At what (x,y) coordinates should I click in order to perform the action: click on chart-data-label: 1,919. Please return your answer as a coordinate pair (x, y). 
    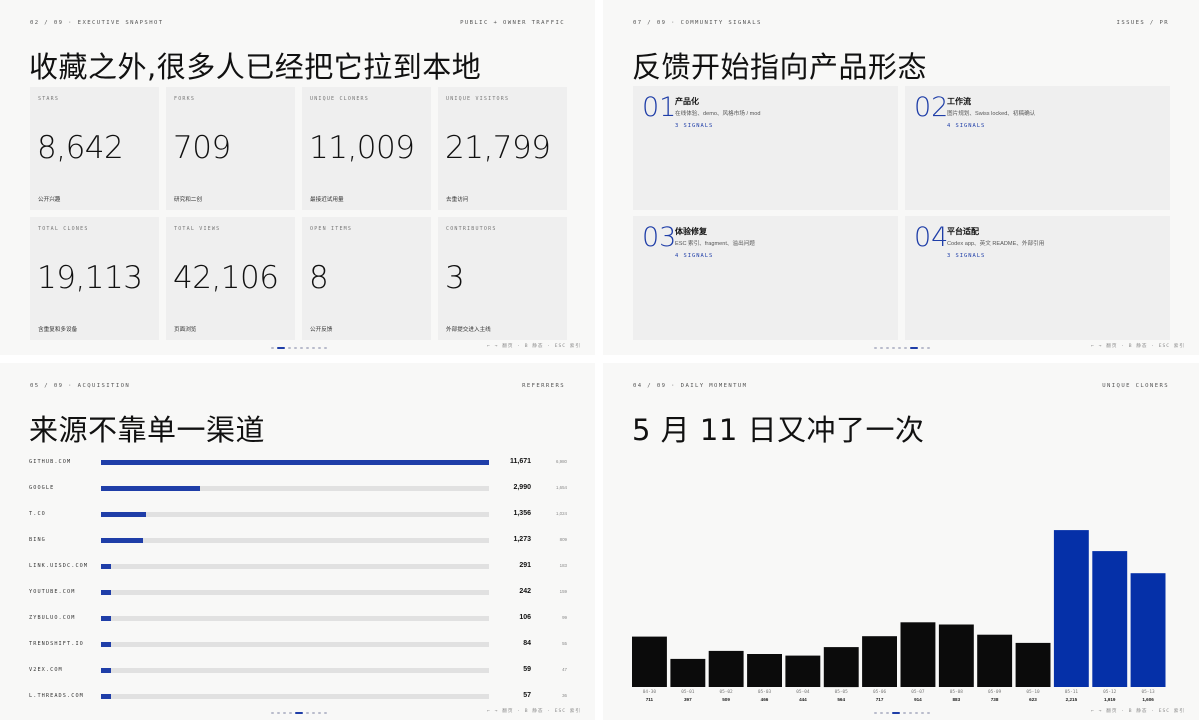
    Looking at the image, I should click on (1110, 699).